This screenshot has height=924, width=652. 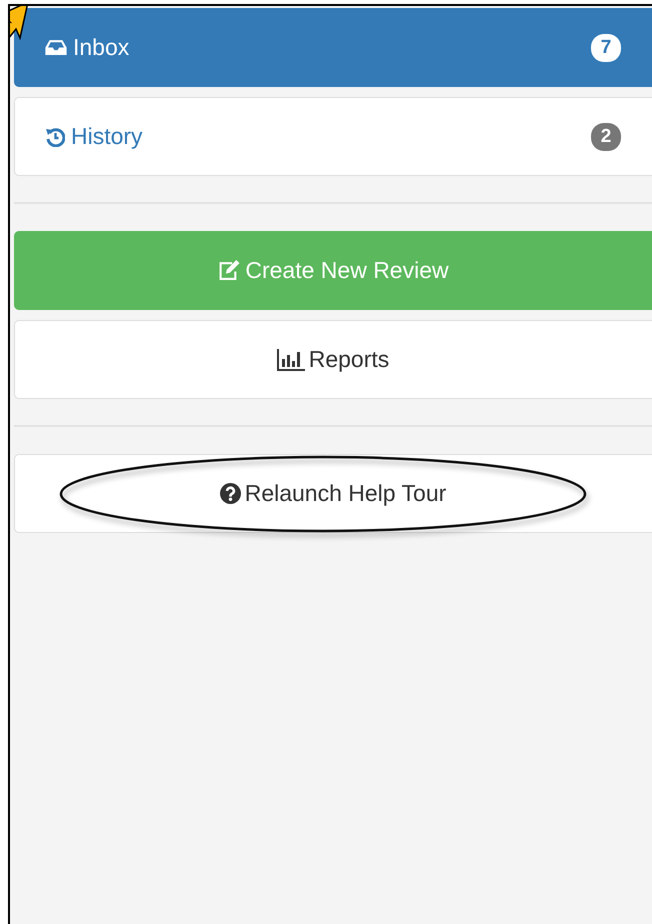 What do you see at coordinates (55, 136) in the screenshot?
I see `history-icon` at bounding box center [55, 136].